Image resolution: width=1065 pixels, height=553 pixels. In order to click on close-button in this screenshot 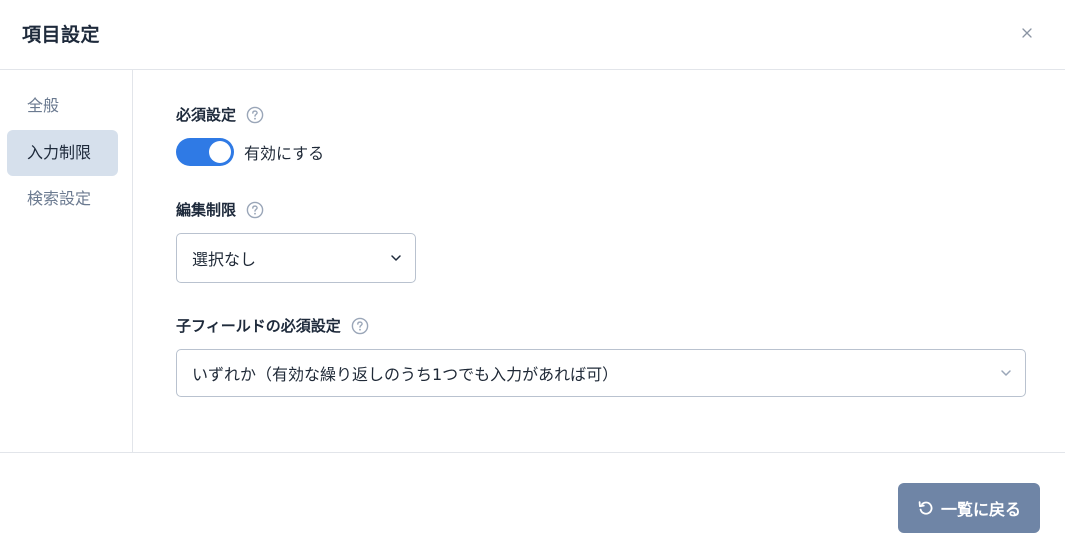, I will do `click(1027, 33)`.